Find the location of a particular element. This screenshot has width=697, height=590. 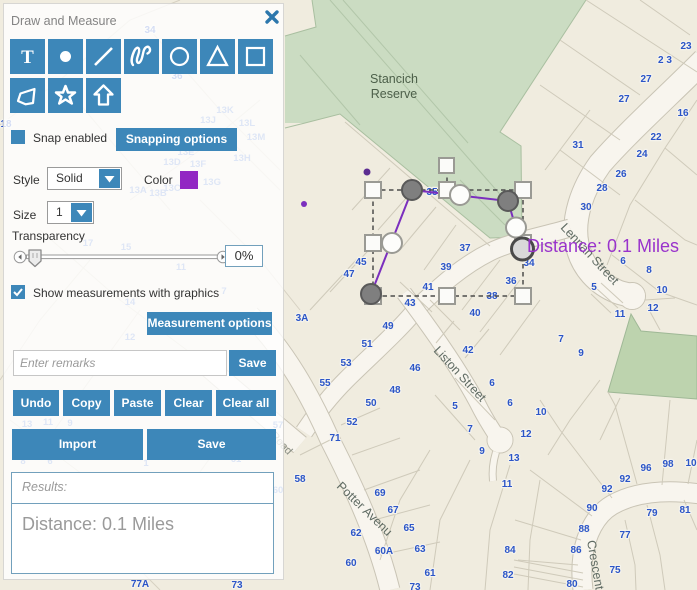

svg-text: 98 is located at coordinates (668, 464).